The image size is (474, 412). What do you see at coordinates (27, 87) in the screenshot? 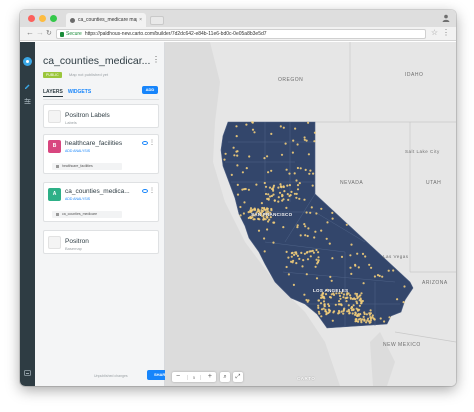
I see `edit-pencil-icon` at bounding box center [27, 87].